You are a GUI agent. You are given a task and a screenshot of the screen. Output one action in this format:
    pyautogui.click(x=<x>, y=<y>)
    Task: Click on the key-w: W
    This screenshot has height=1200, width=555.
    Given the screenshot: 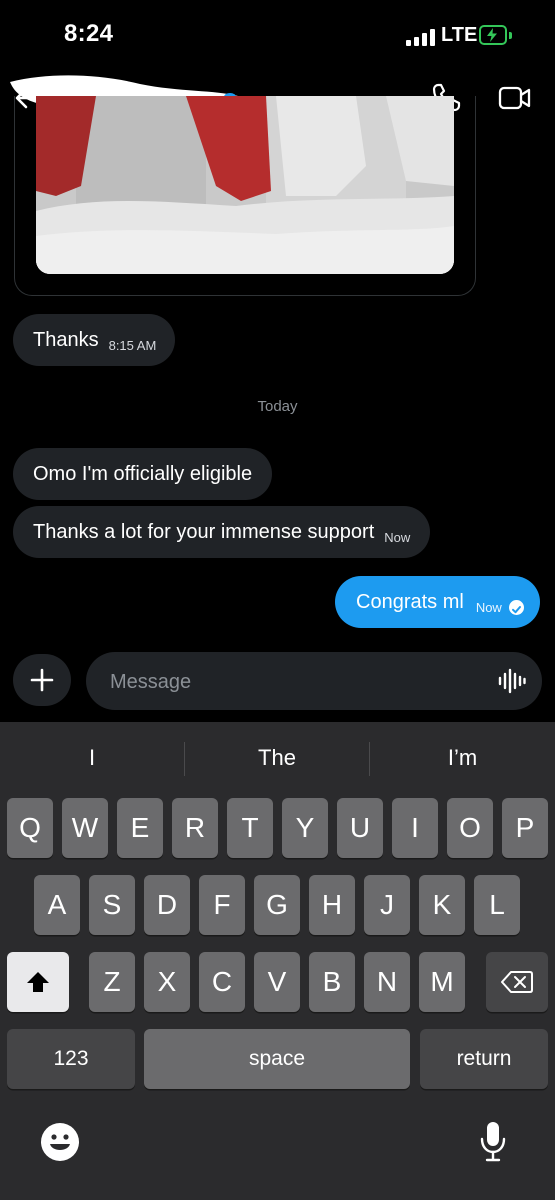 What is the action you would take?
    pyautogui.click(x=85, y=828)
    